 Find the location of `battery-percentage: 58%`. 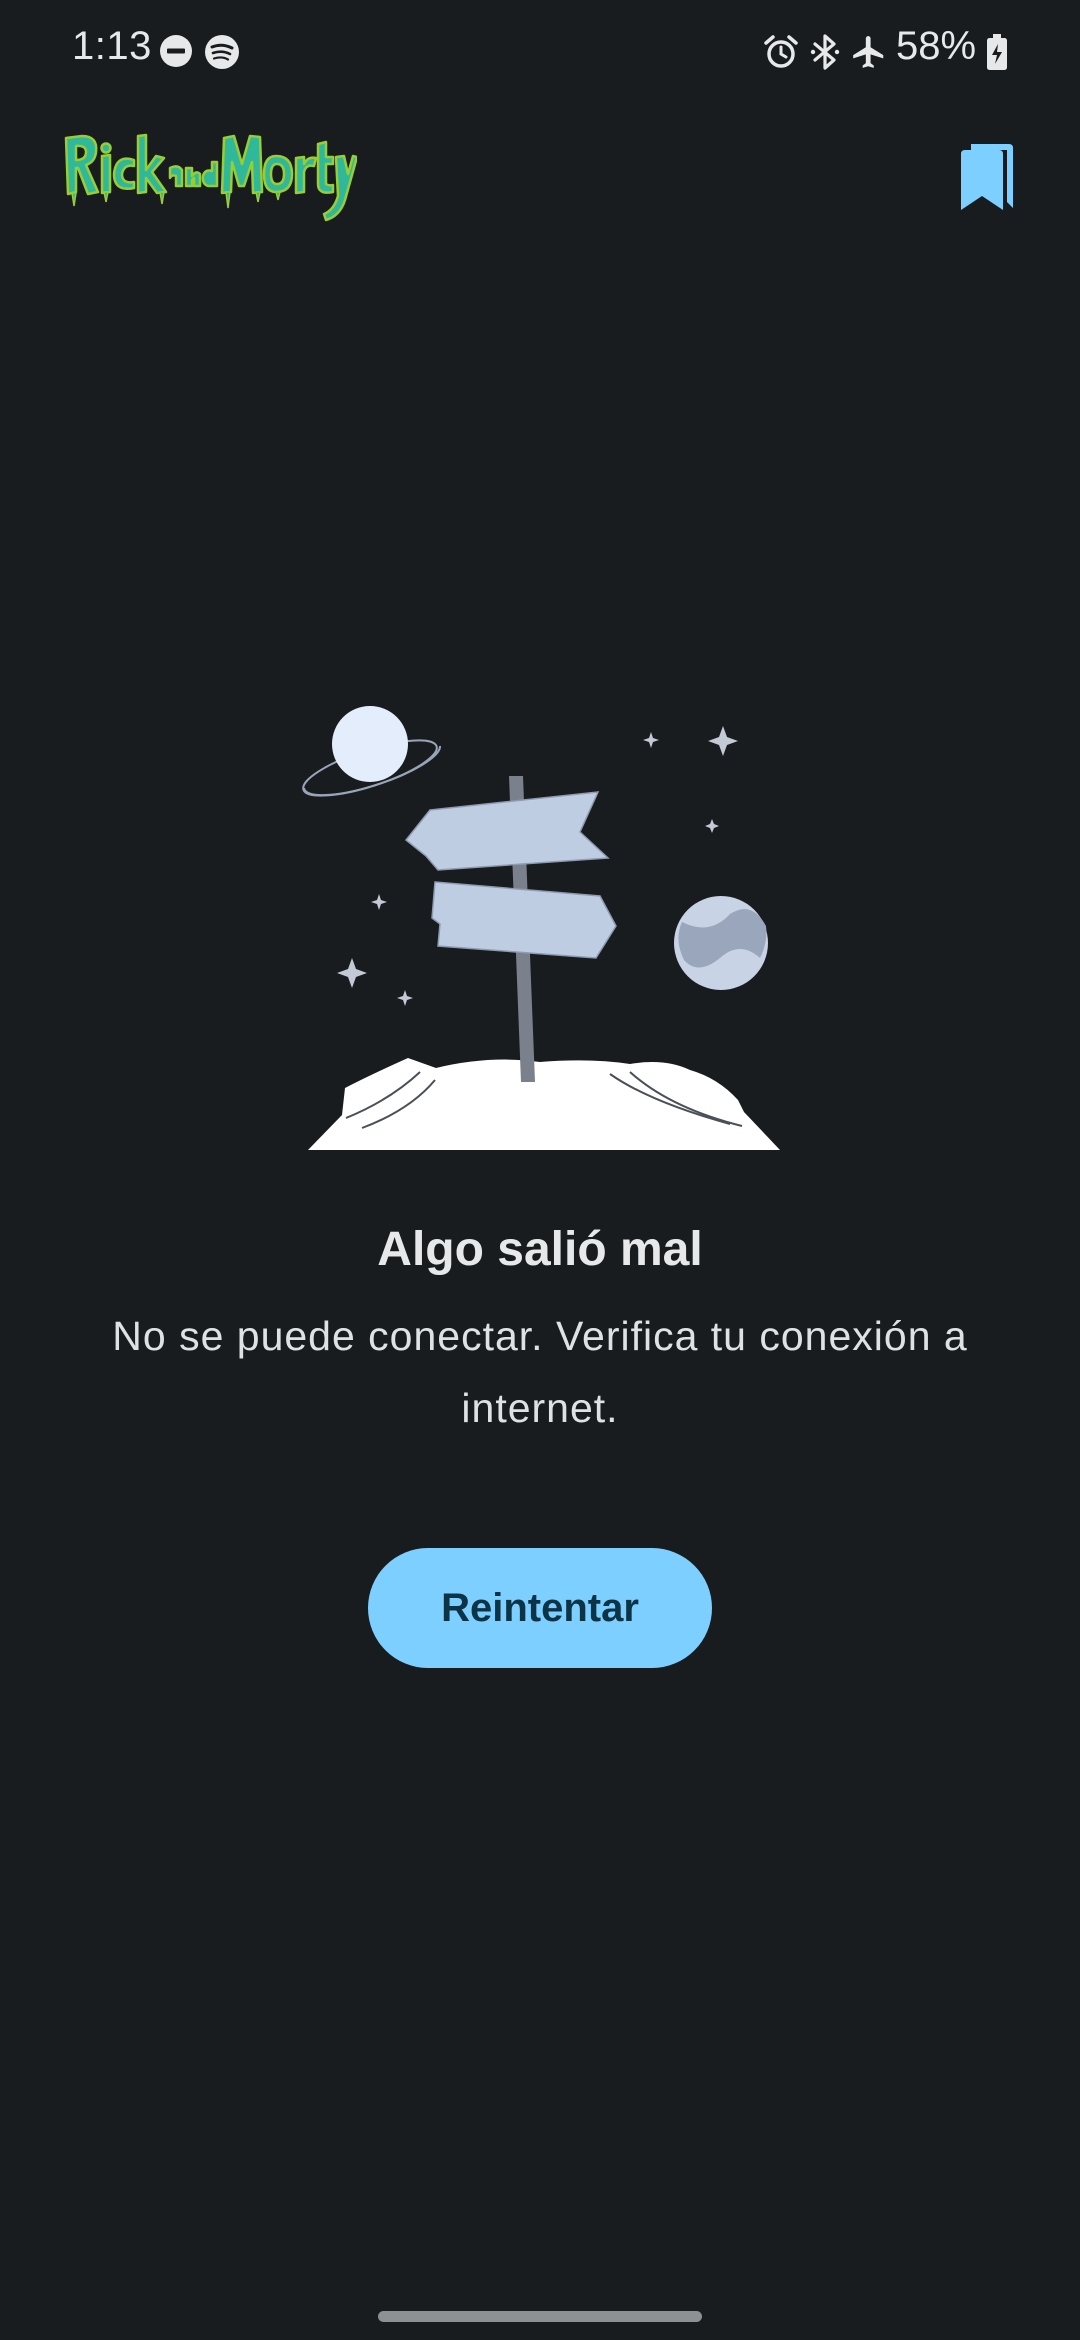

battery-percentage: 58% is located at coordinates (936, 46).